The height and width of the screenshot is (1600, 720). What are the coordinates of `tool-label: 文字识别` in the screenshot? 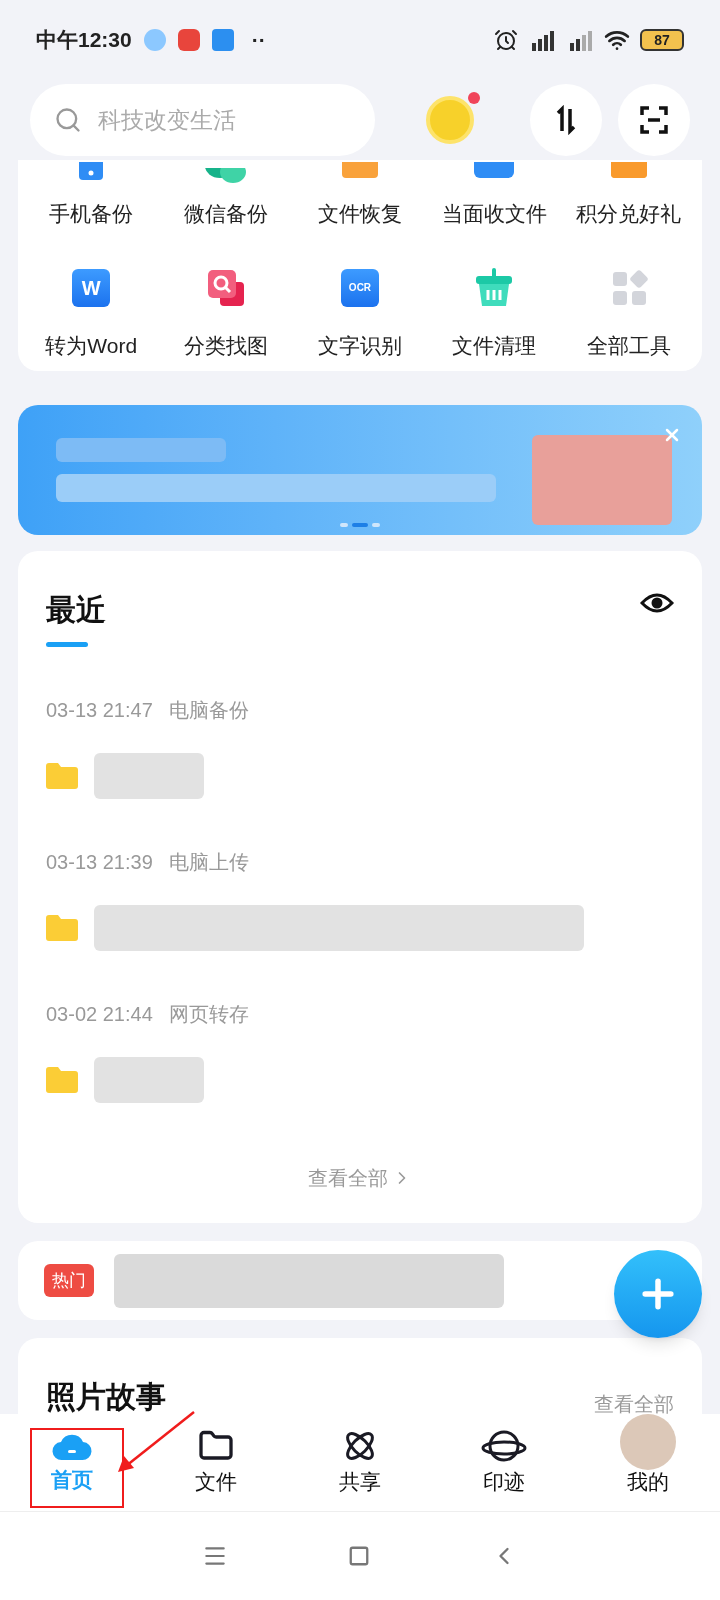 It's located at (360, 345).